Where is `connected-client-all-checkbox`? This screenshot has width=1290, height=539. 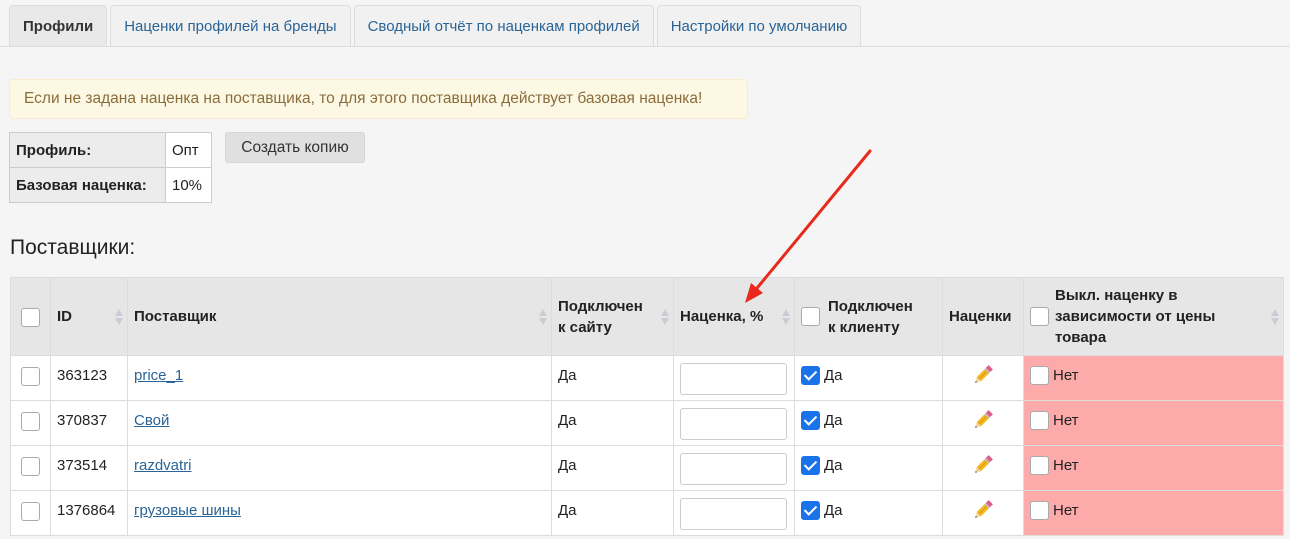 connected-client-all-checkbox is located at coordinates (810, 316).